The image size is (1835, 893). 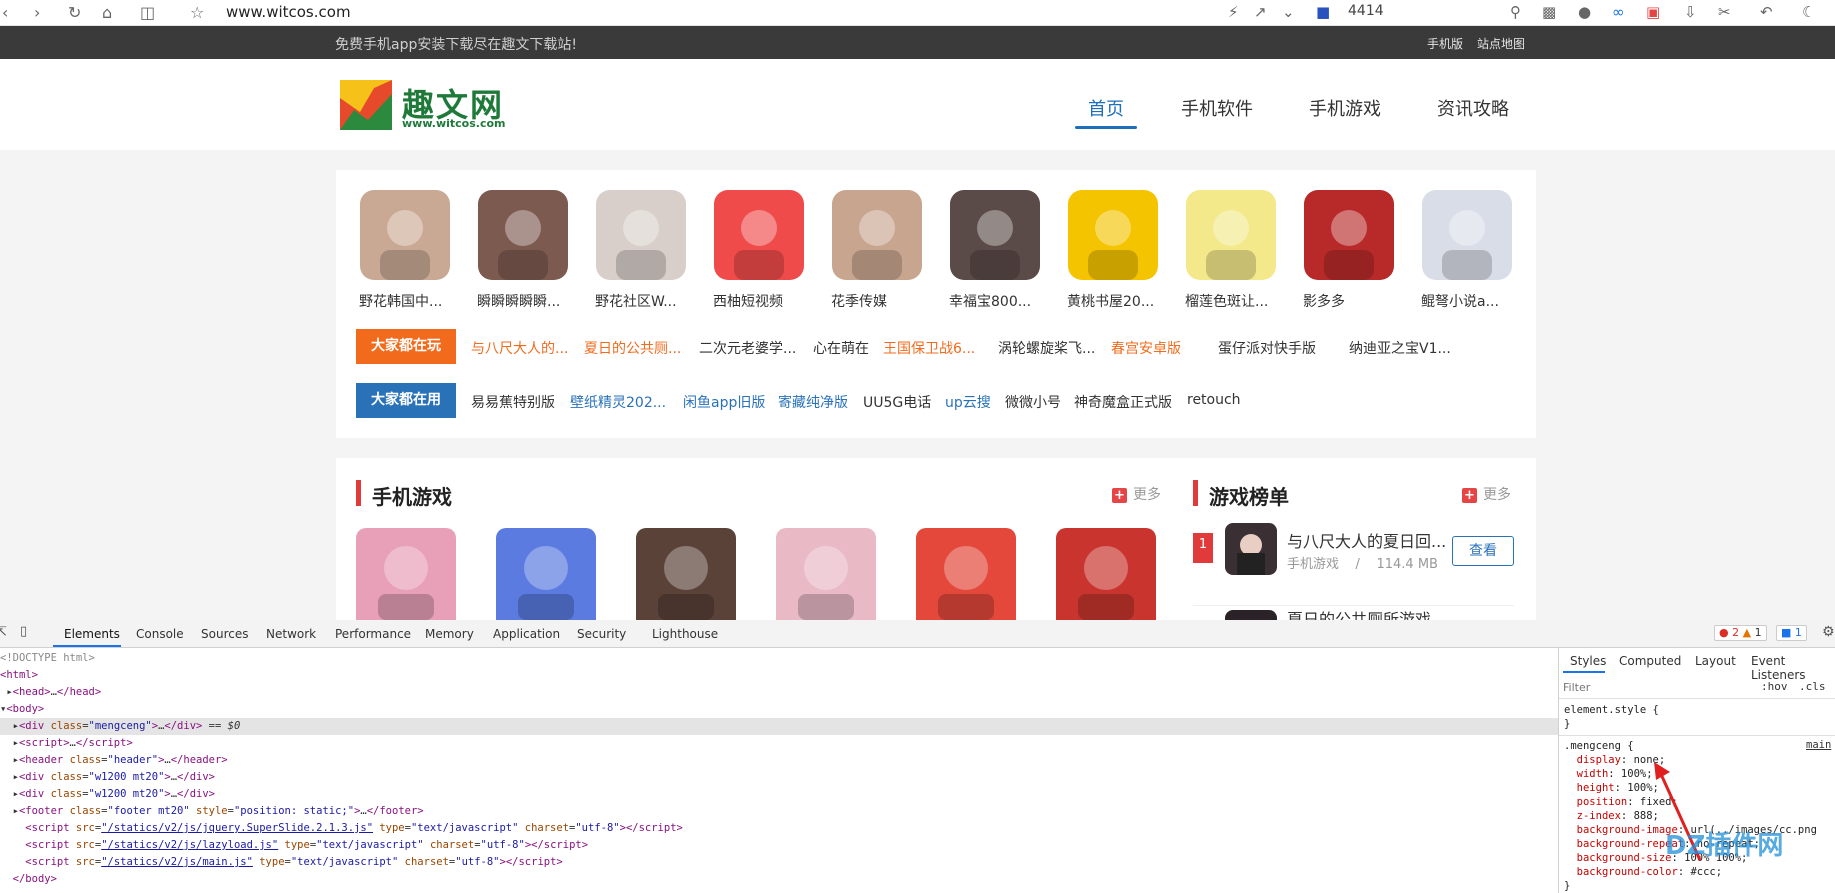 What do you see at coordinates (1486, 494) in the screenshot?
I see `rank-more-link: + 更多` at bounding box center [1486, 494].